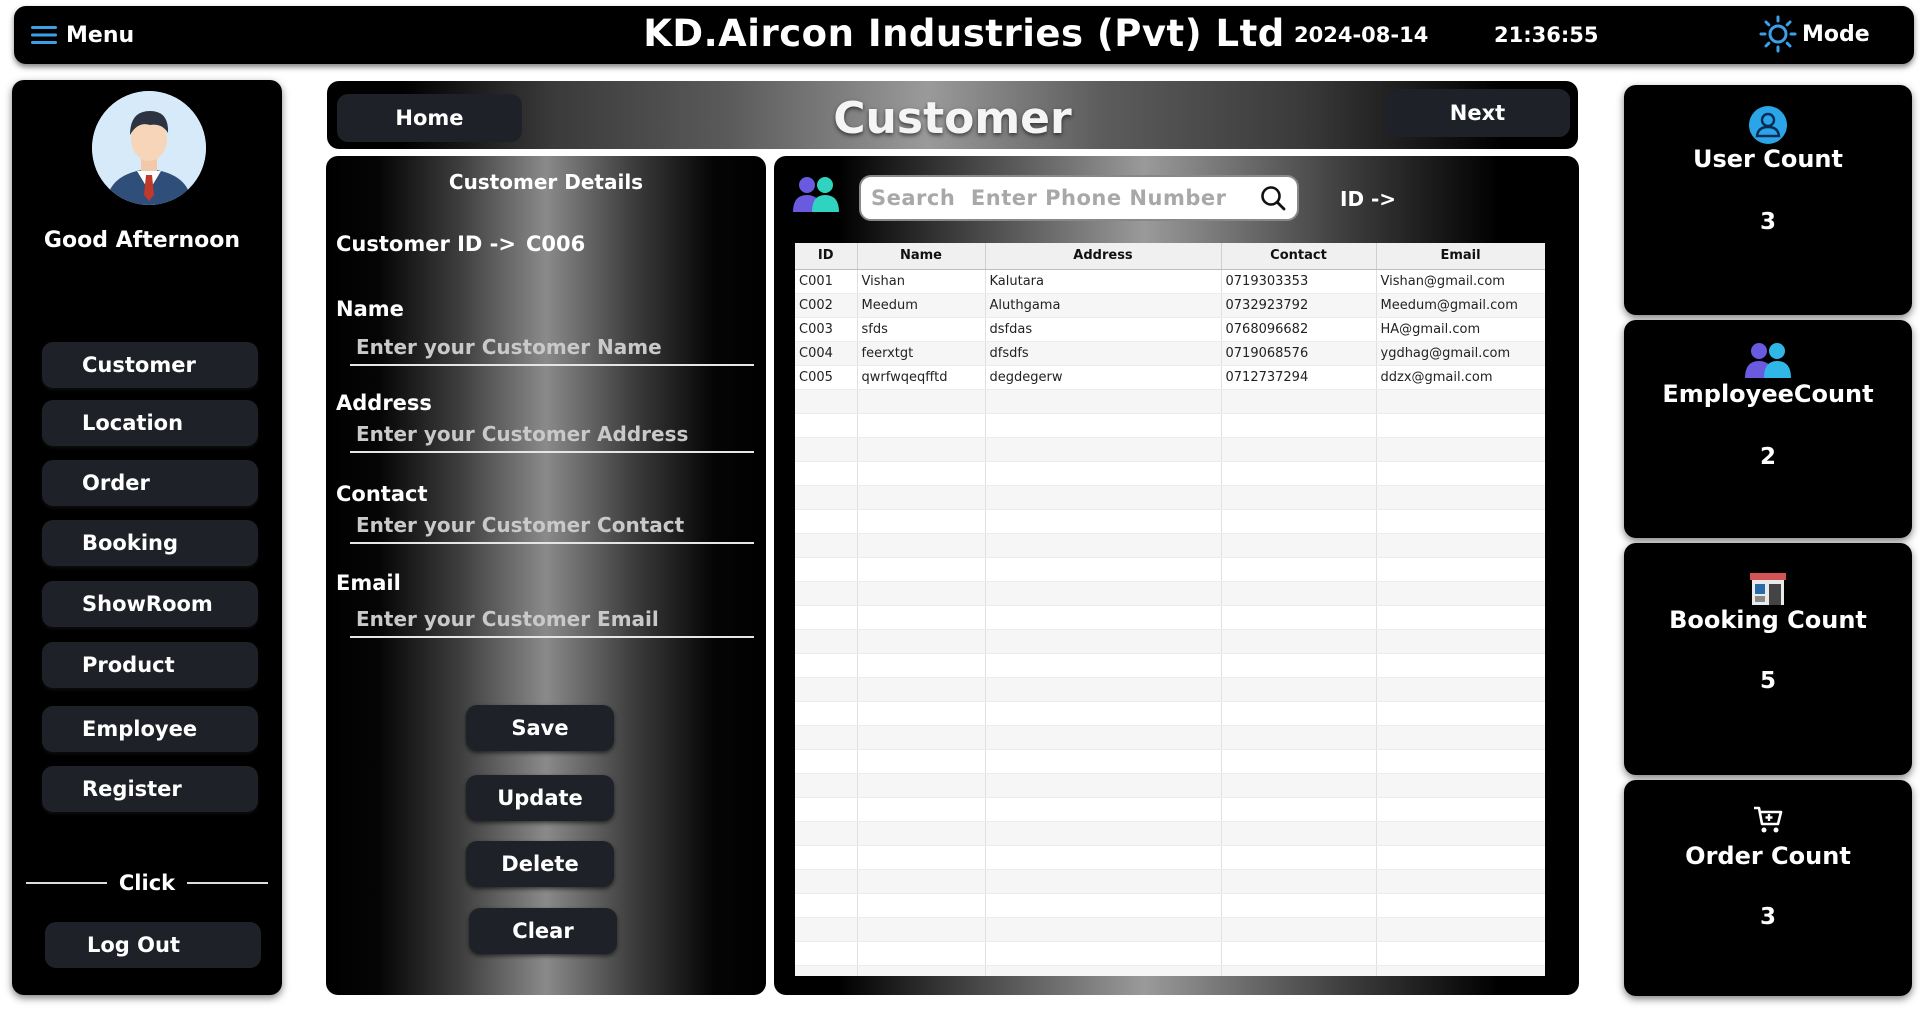 The image size is (1920, 1013). What do you see at coordinates (384, 403) in the screenshot?
I see `address-label: Address` at bounding box center [384, 403].